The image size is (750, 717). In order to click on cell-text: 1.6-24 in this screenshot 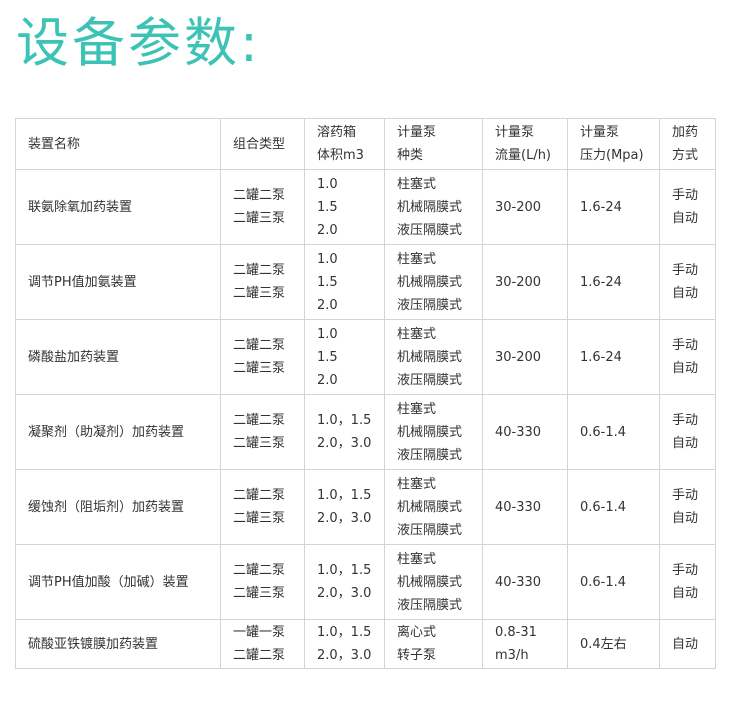, I will do `click(601, 357)`.